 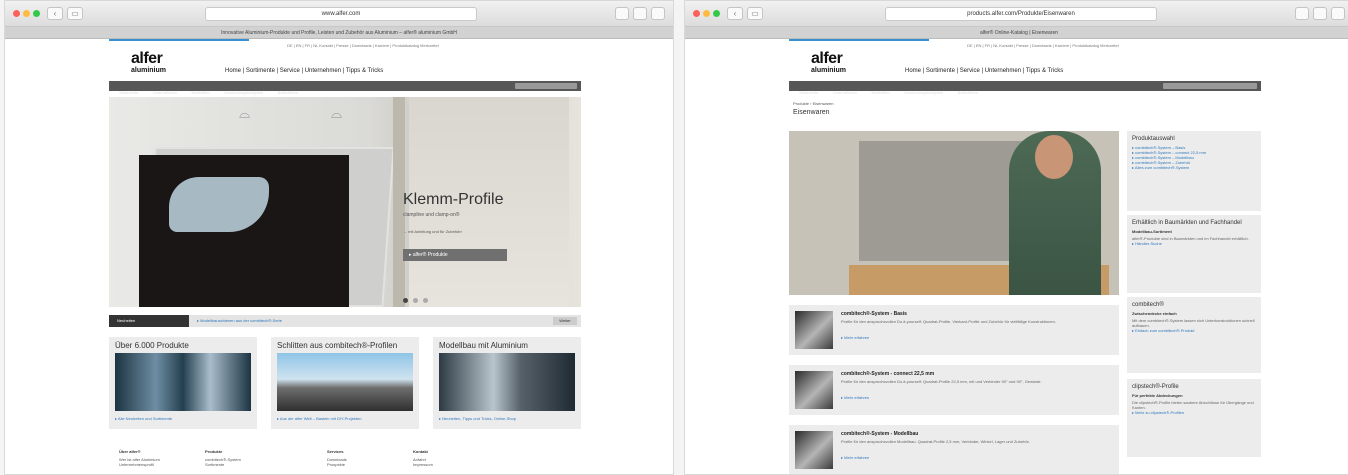 What do you see at coordinates (1194, 330) in the screenshot?
I see `sidebar-link: ▸ Einfach zum combitech®-Produkt` at bounding box center [1194, 330].